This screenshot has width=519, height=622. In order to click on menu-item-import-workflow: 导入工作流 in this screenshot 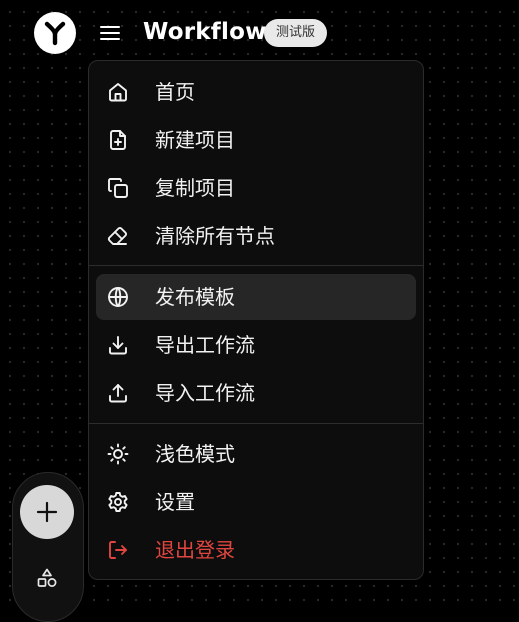, I will do `click(256, 393)`.